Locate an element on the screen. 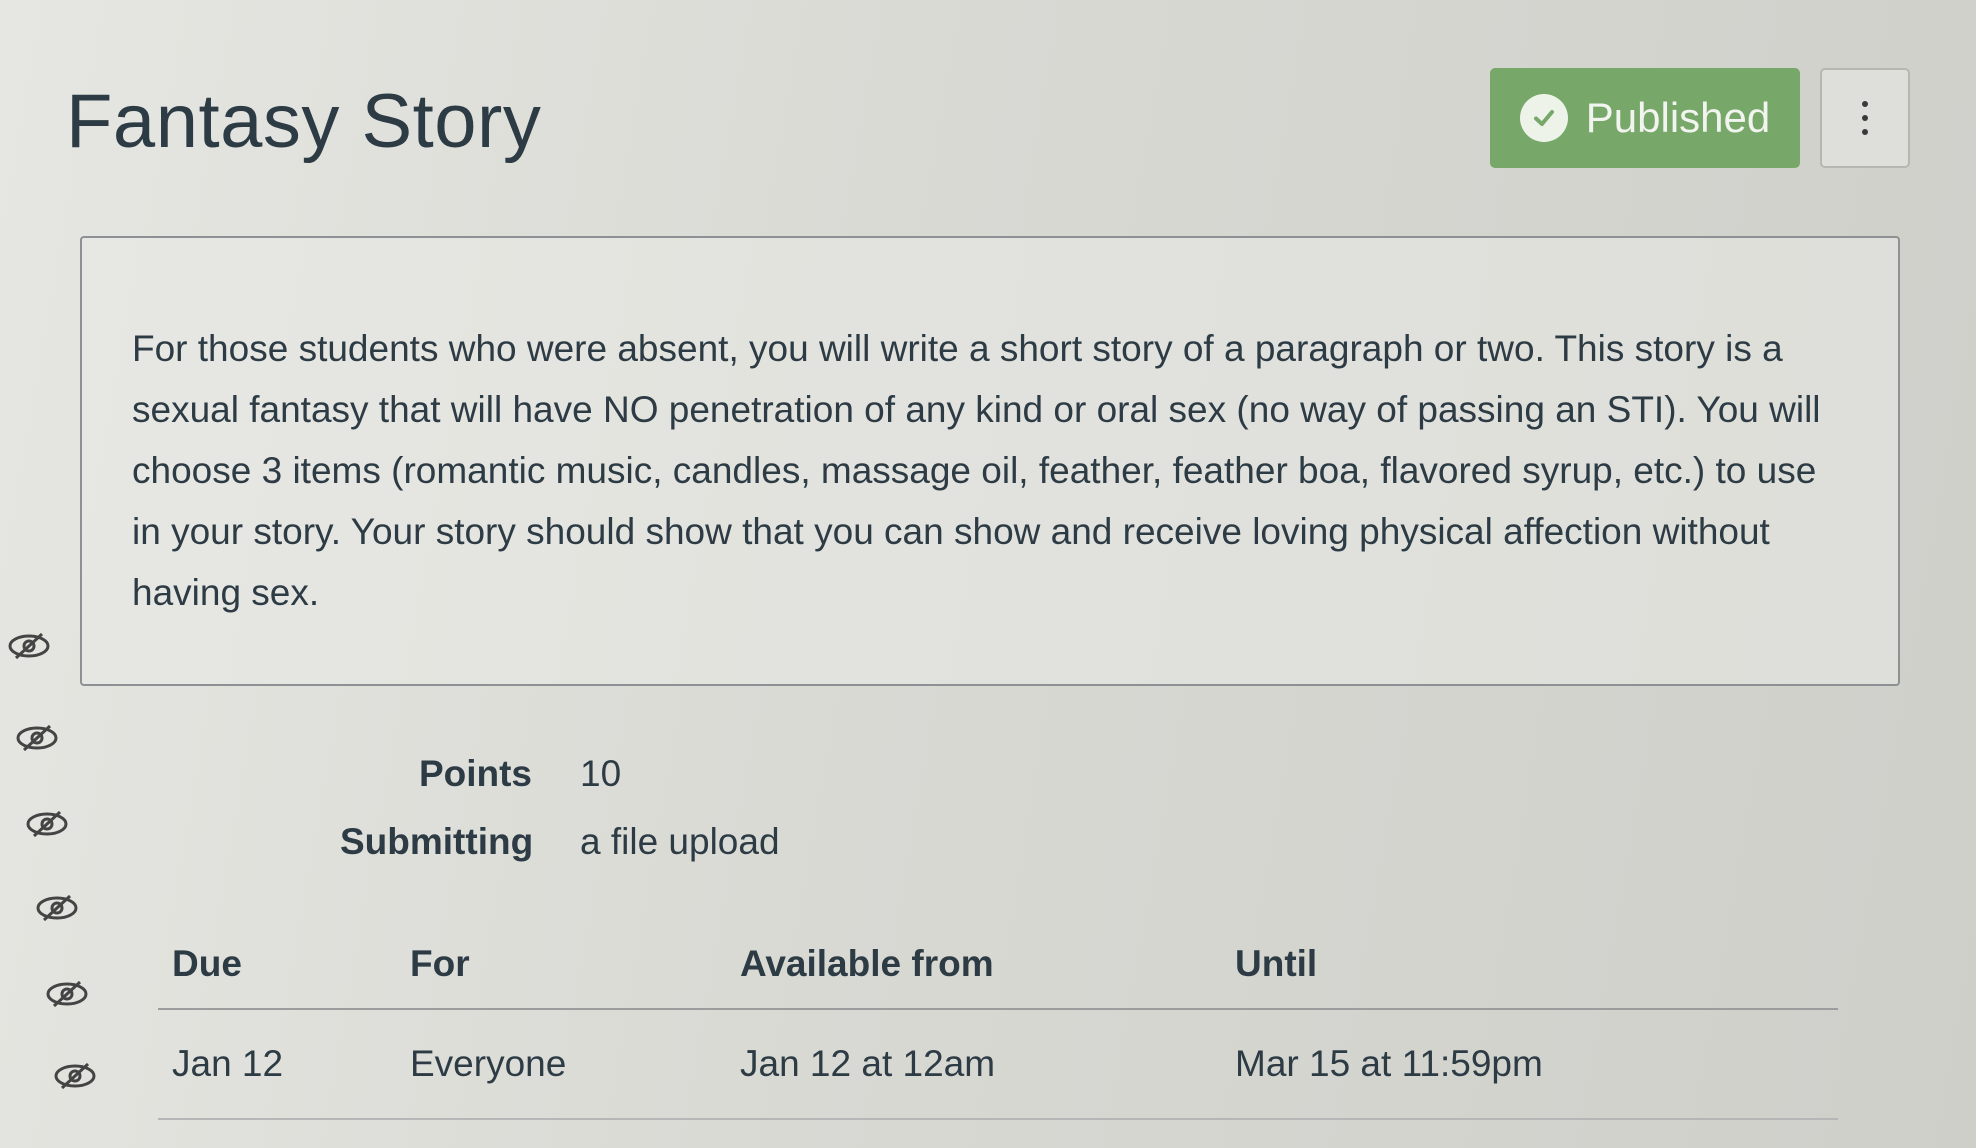  page-title: Fantasy Story is located at coordinates (304, 121).